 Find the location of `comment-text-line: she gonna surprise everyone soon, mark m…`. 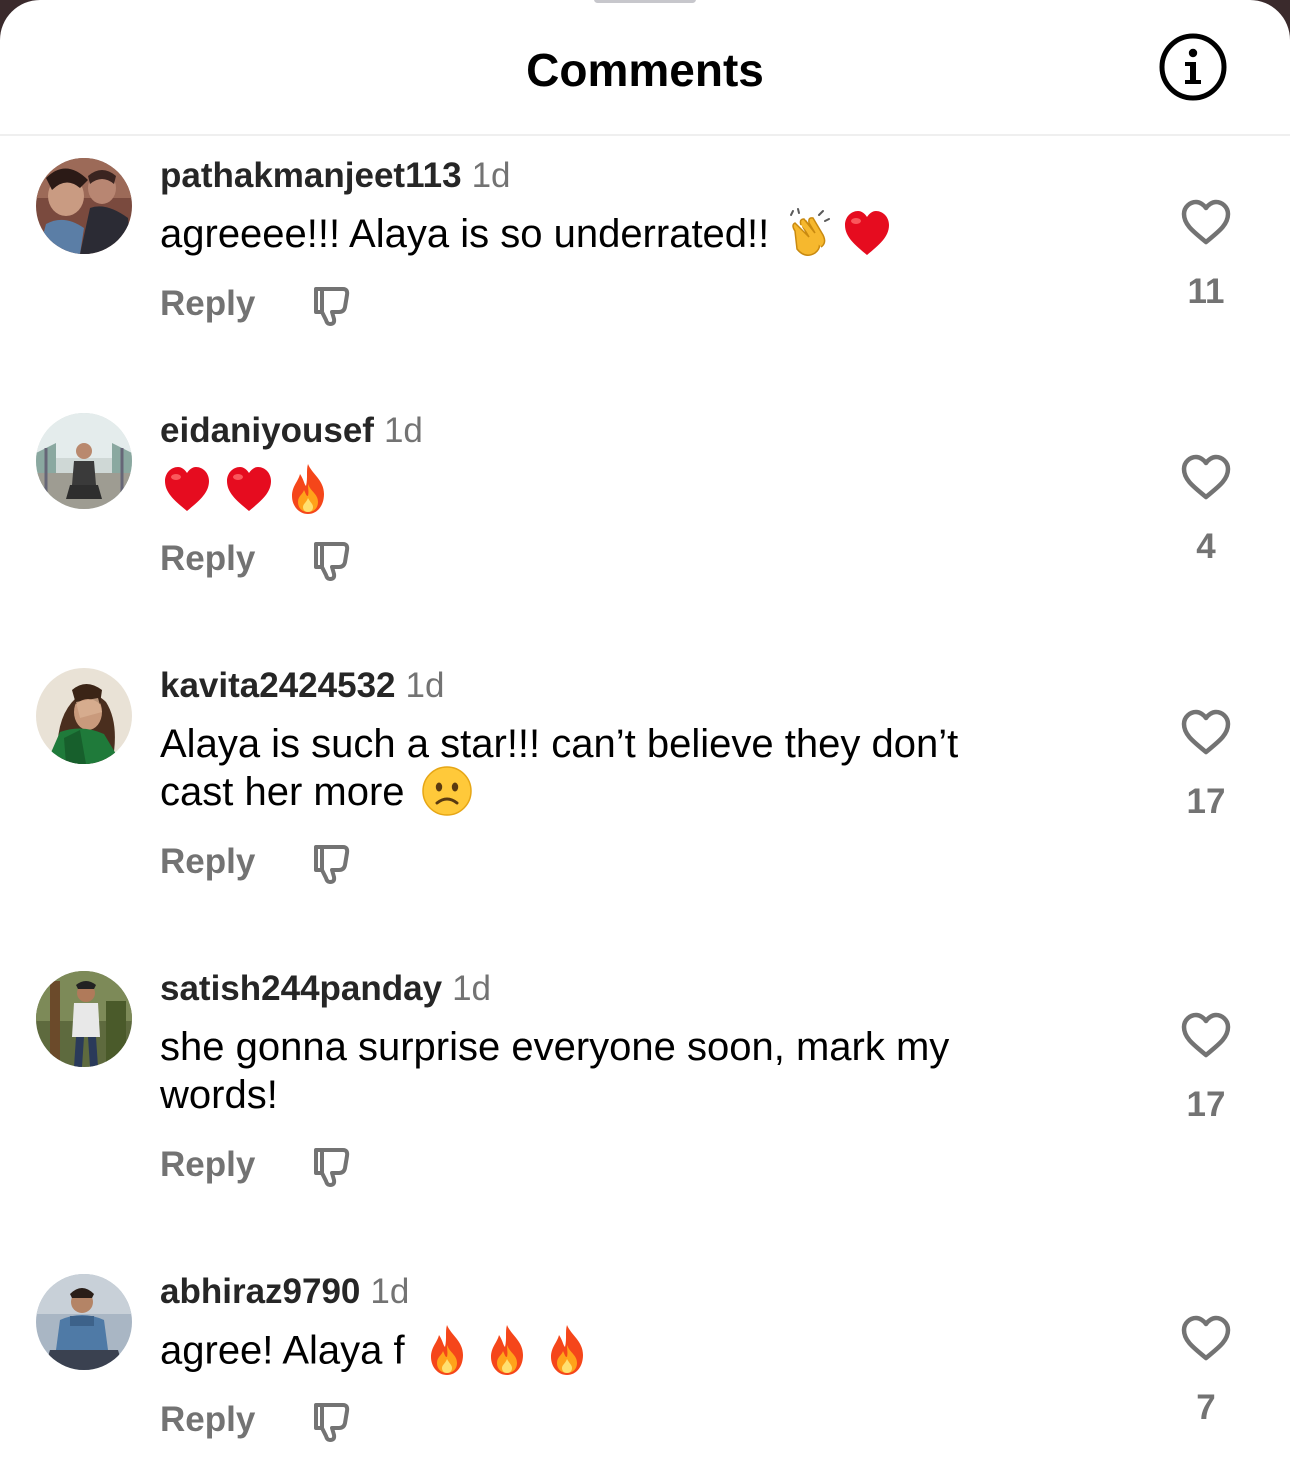

comment-text-line: she gonna surprise everyone soon, mark m… is located at coordinates (555, 1047).